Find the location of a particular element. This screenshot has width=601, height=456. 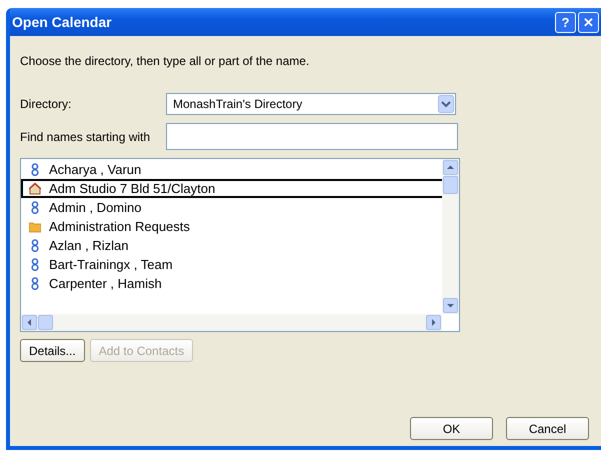

window-title: Open Calendar is located at coordinates (62, 22).